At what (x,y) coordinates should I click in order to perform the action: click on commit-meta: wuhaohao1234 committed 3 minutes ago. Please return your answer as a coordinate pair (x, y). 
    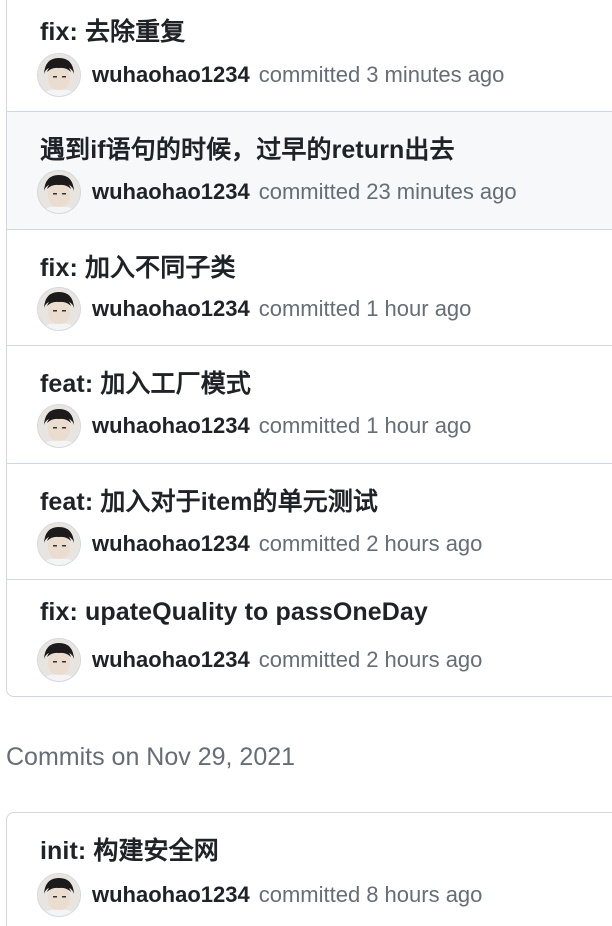
    Looking at the image, I should click on (271, 75).